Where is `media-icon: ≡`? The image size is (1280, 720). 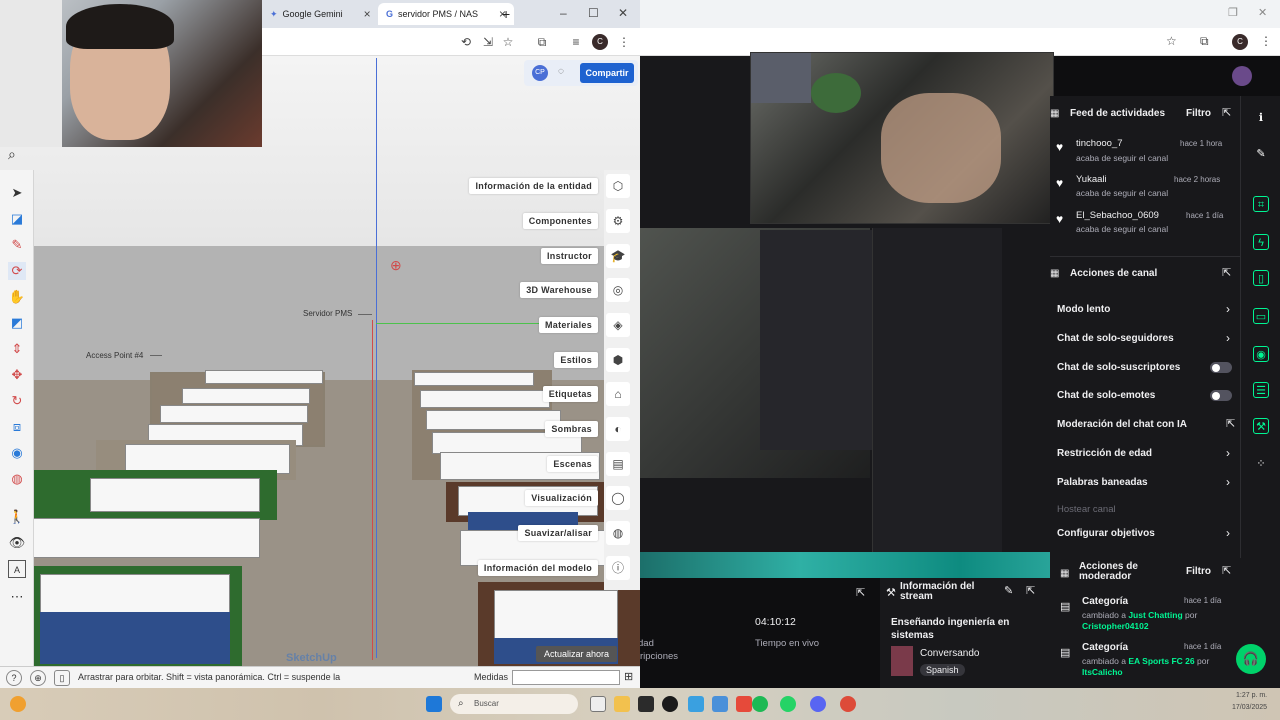 media-icon: ≡ is located at coordinates (576, 42).